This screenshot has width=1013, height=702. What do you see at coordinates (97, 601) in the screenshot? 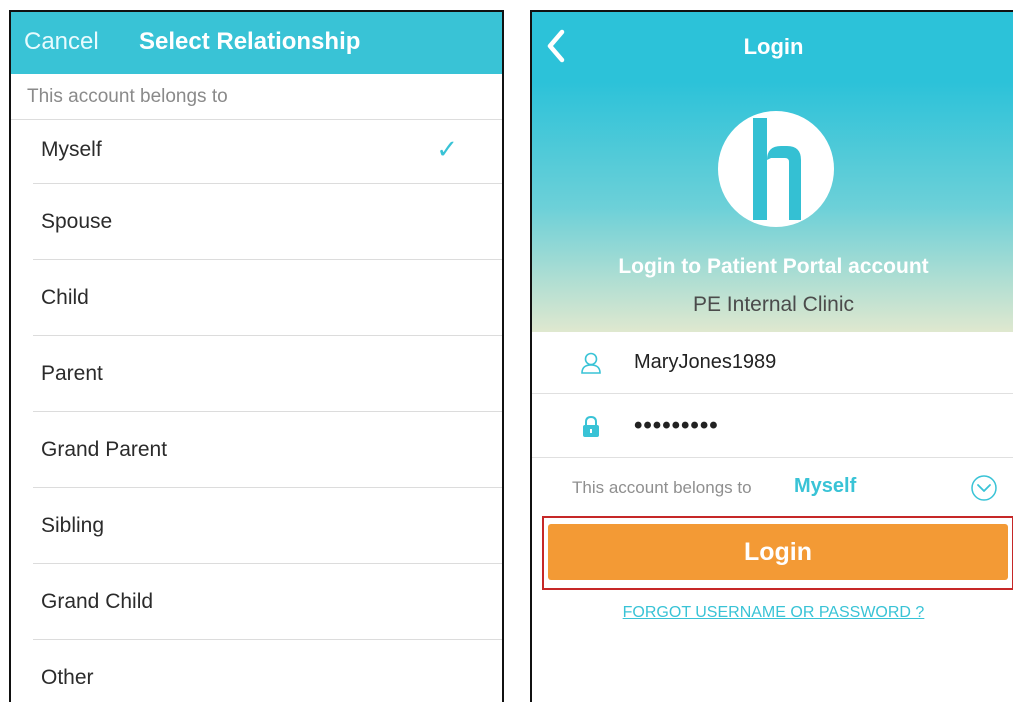
I see `option-label: Grand Child` at bounding box center [97, 601].